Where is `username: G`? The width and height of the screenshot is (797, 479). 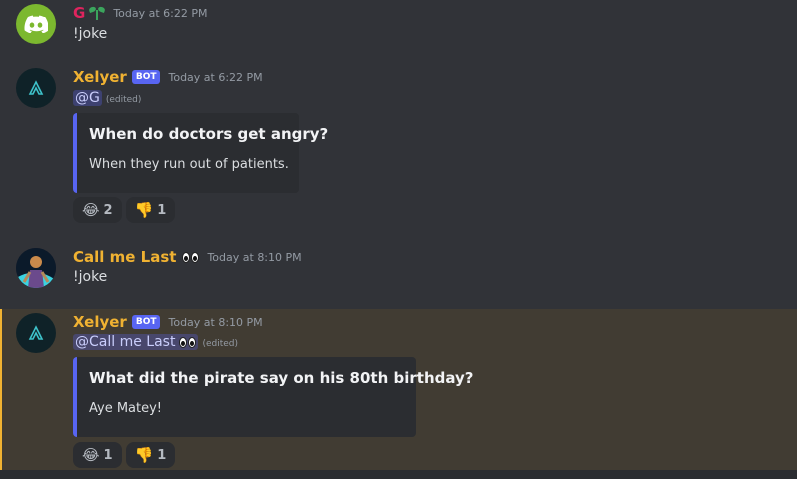
username: G is located at coordinates (79, 13).